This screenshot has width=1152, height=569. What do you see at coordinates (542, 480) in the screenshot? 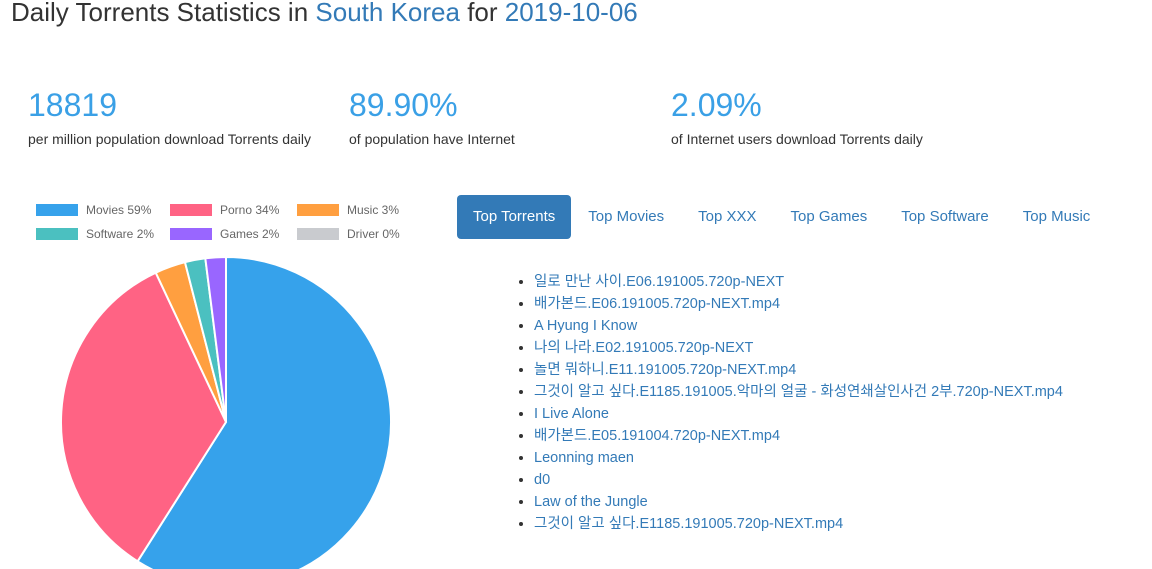
I see `torrent-link: d0` at bounding box center [542, 480].